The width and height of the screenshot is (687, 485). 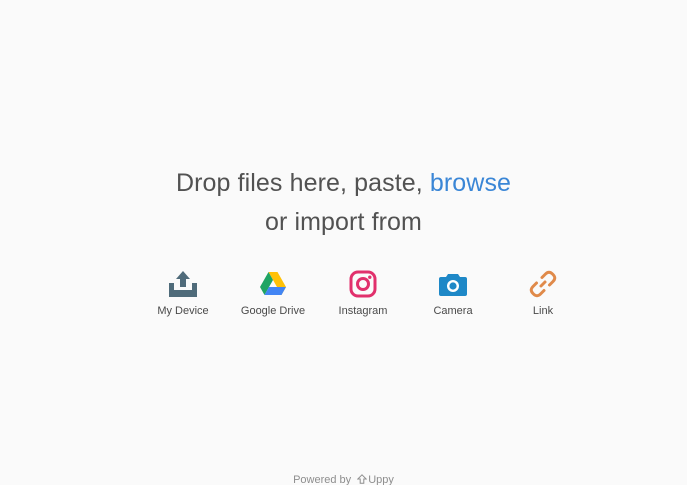 I want to click on powered-by: Powered by Uppy, so click(x=343, y=479).